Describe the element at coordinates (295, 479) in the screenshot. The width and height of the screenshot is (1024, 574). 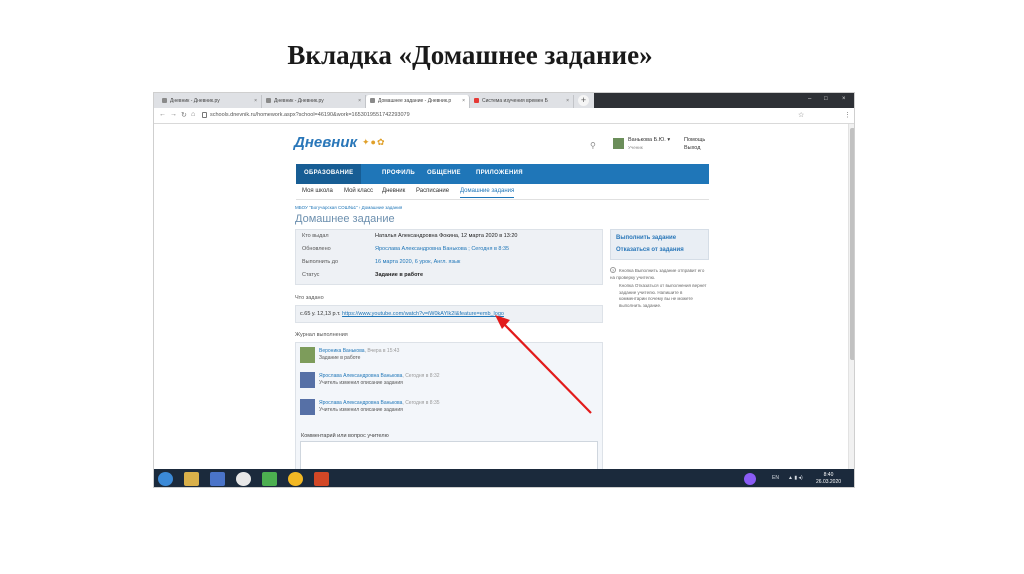
I see `chrome-icon` at that location.